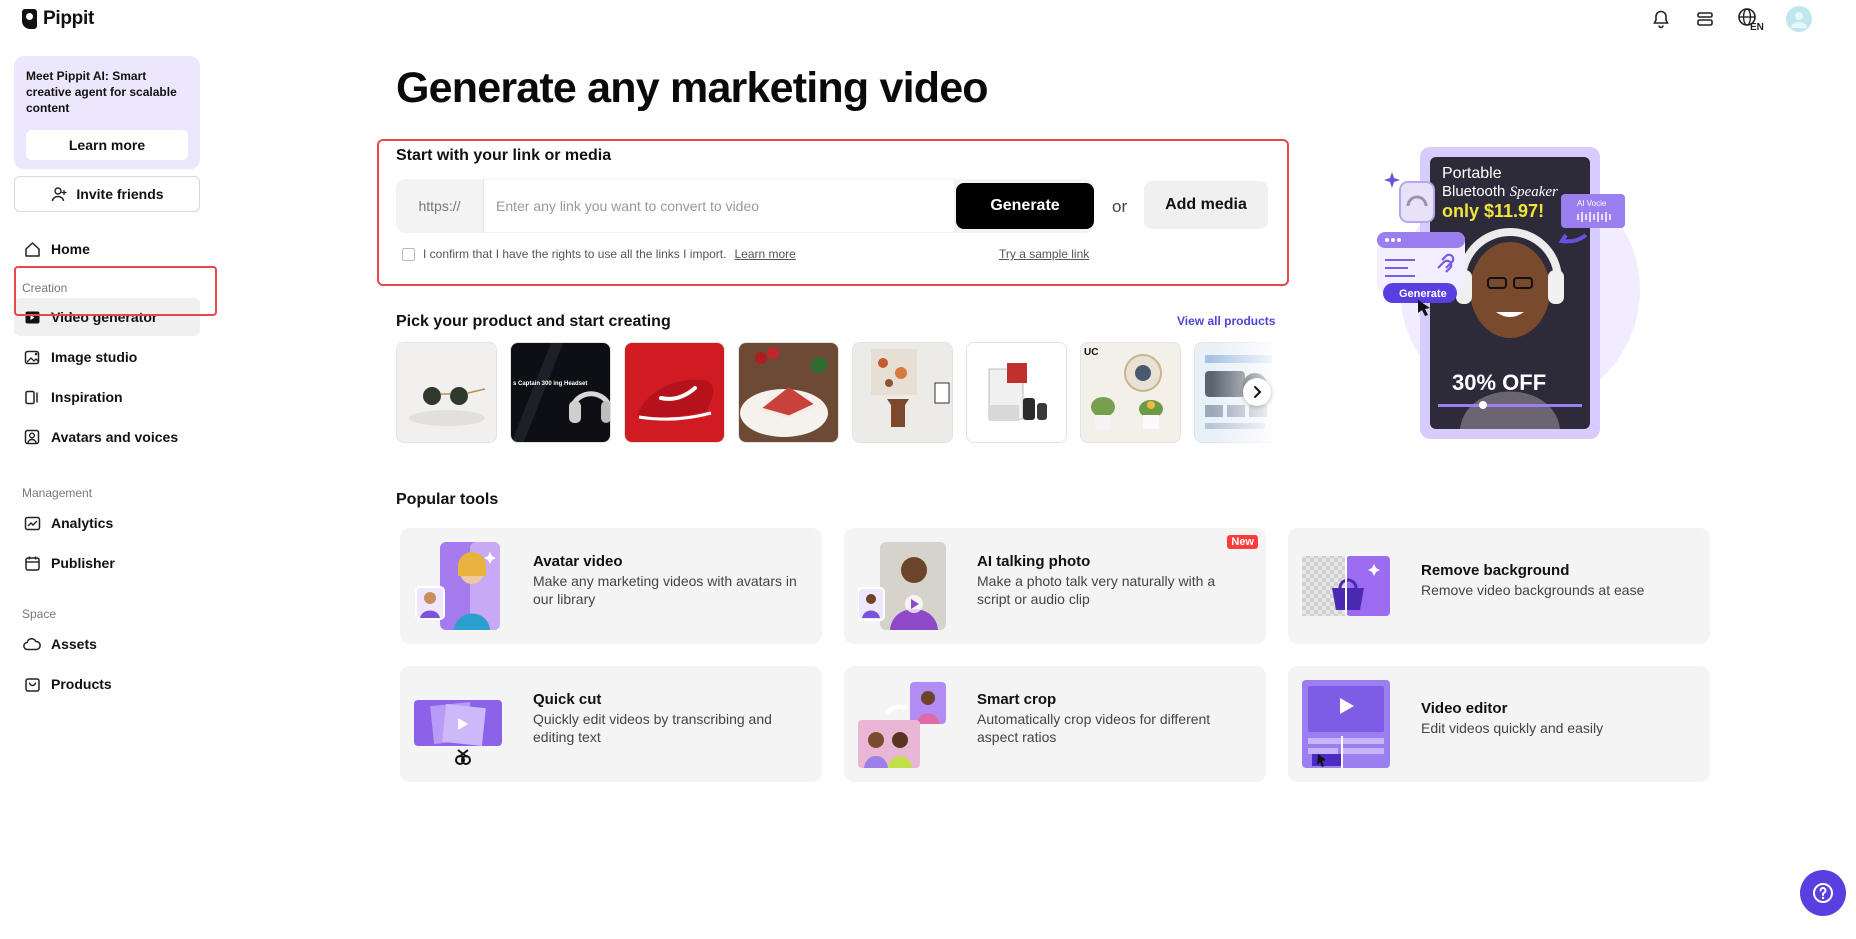  I want to click on video-generator-icon, so click(32, 317).